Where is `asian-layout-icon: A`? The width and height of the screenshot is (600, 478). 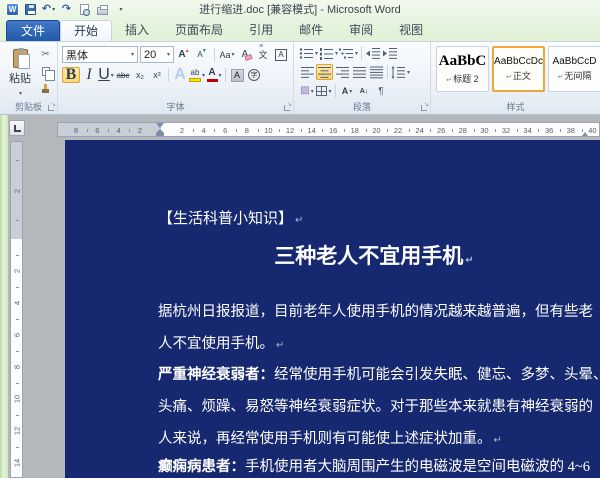 asian-layout-icon: A is located at coordinates (345, 91).